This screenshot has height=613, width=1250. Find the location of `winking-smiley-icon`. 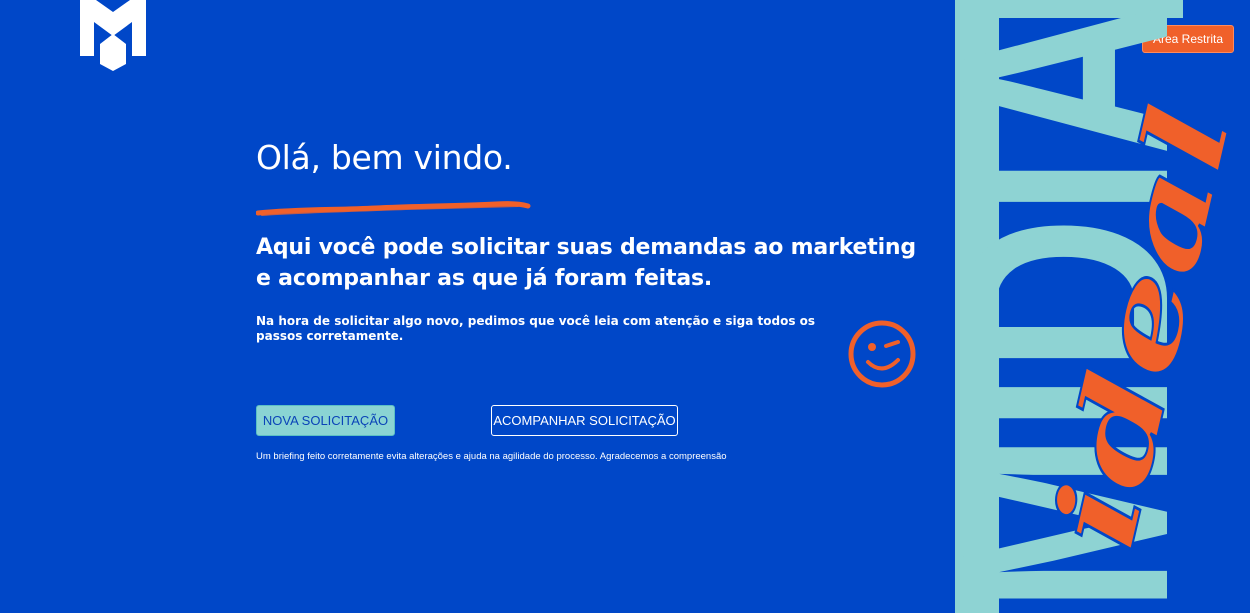

winking-smiley-icon is located at coordinates (882, 354).